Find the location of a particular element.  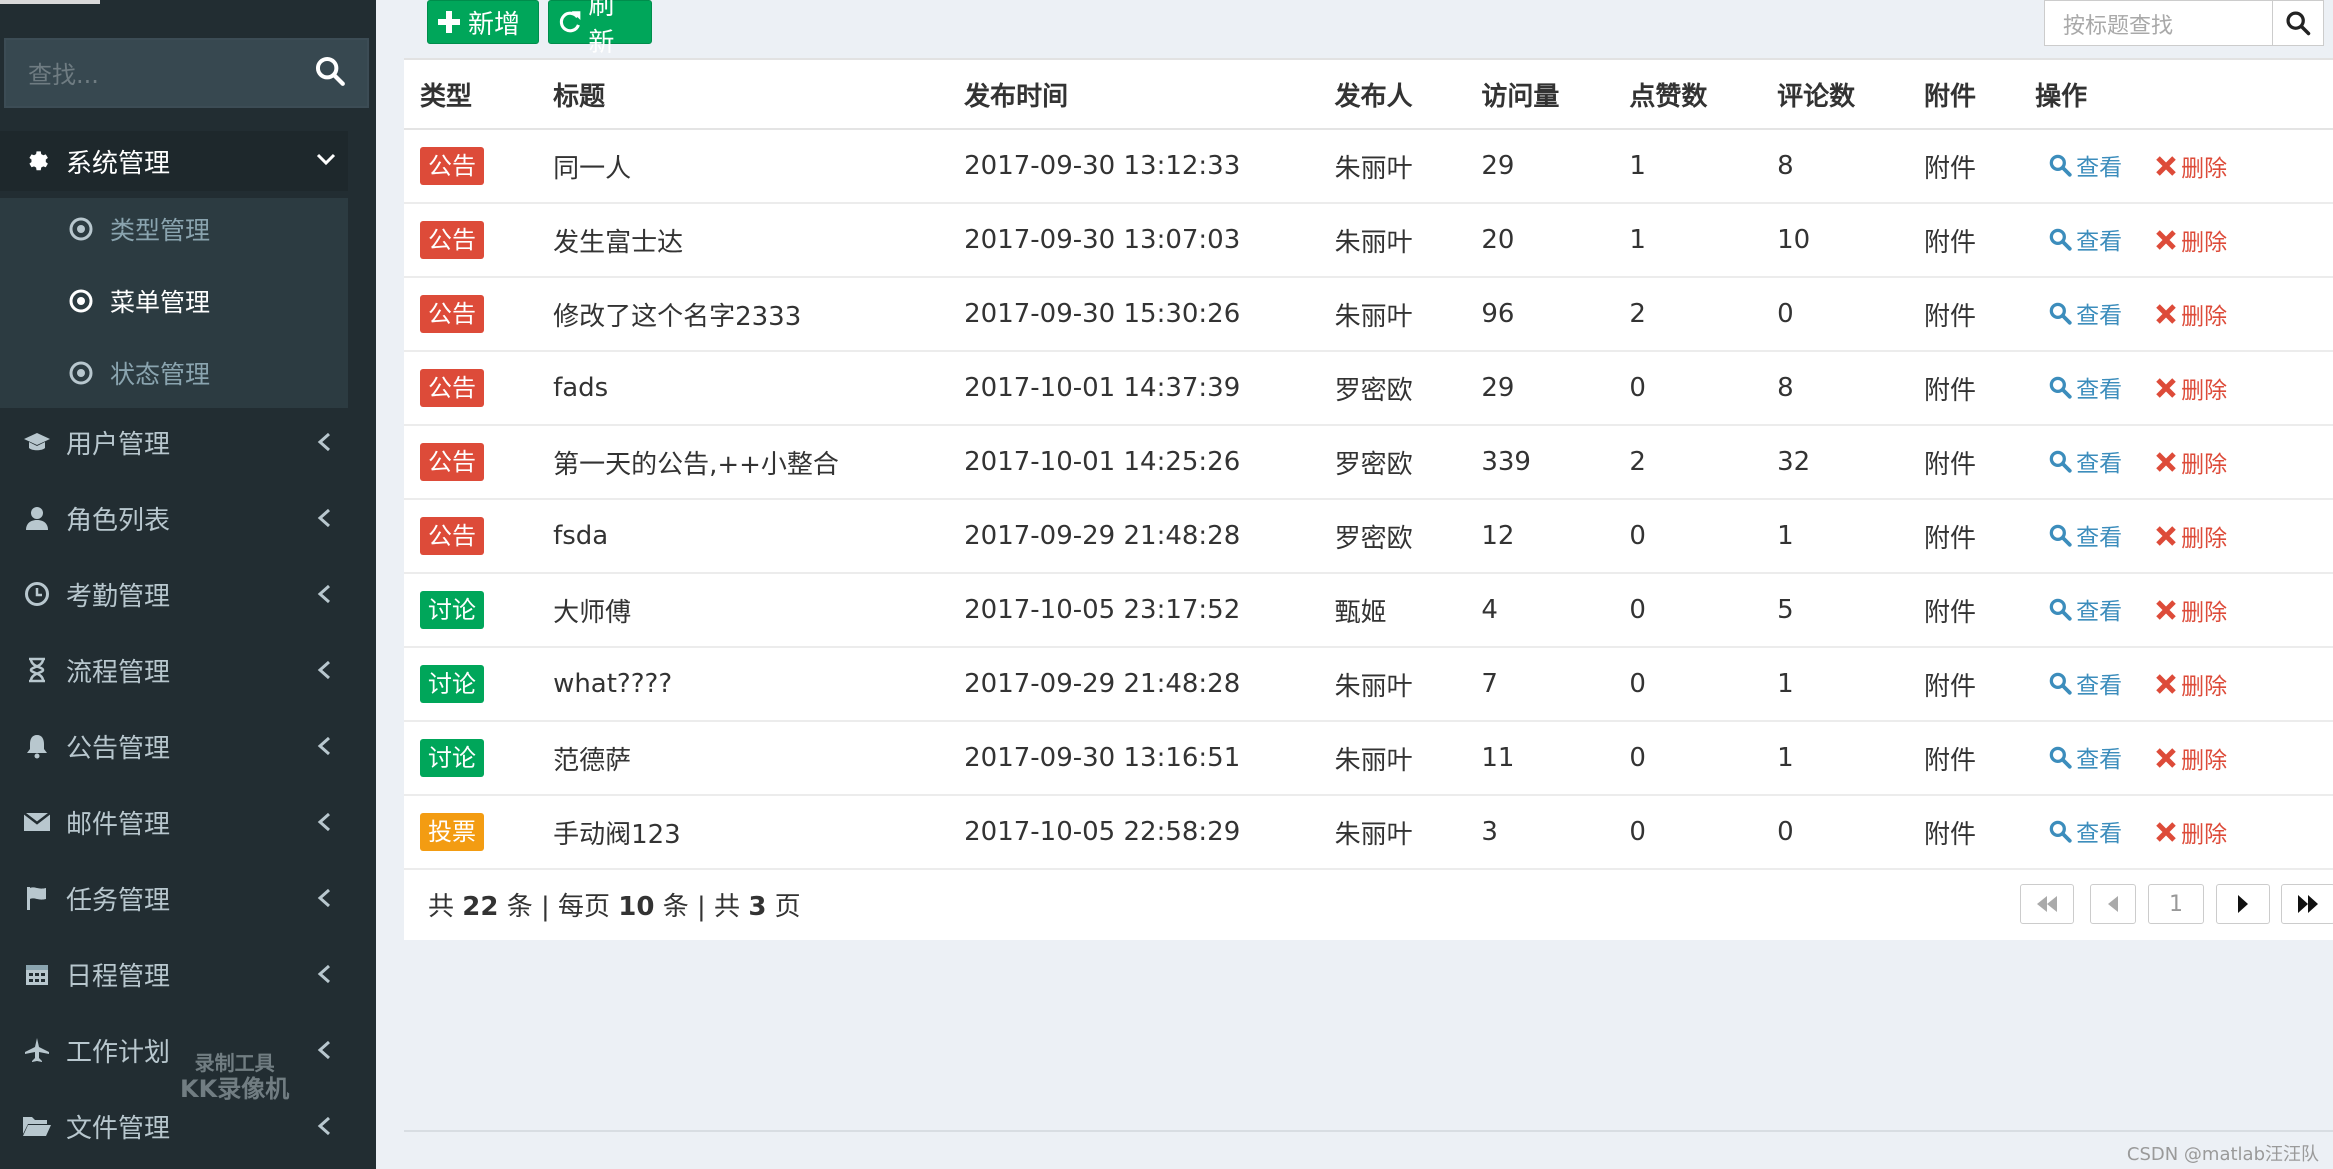

sidebar-item-mail: 邮件管理 is located at coordinates (174, 822).